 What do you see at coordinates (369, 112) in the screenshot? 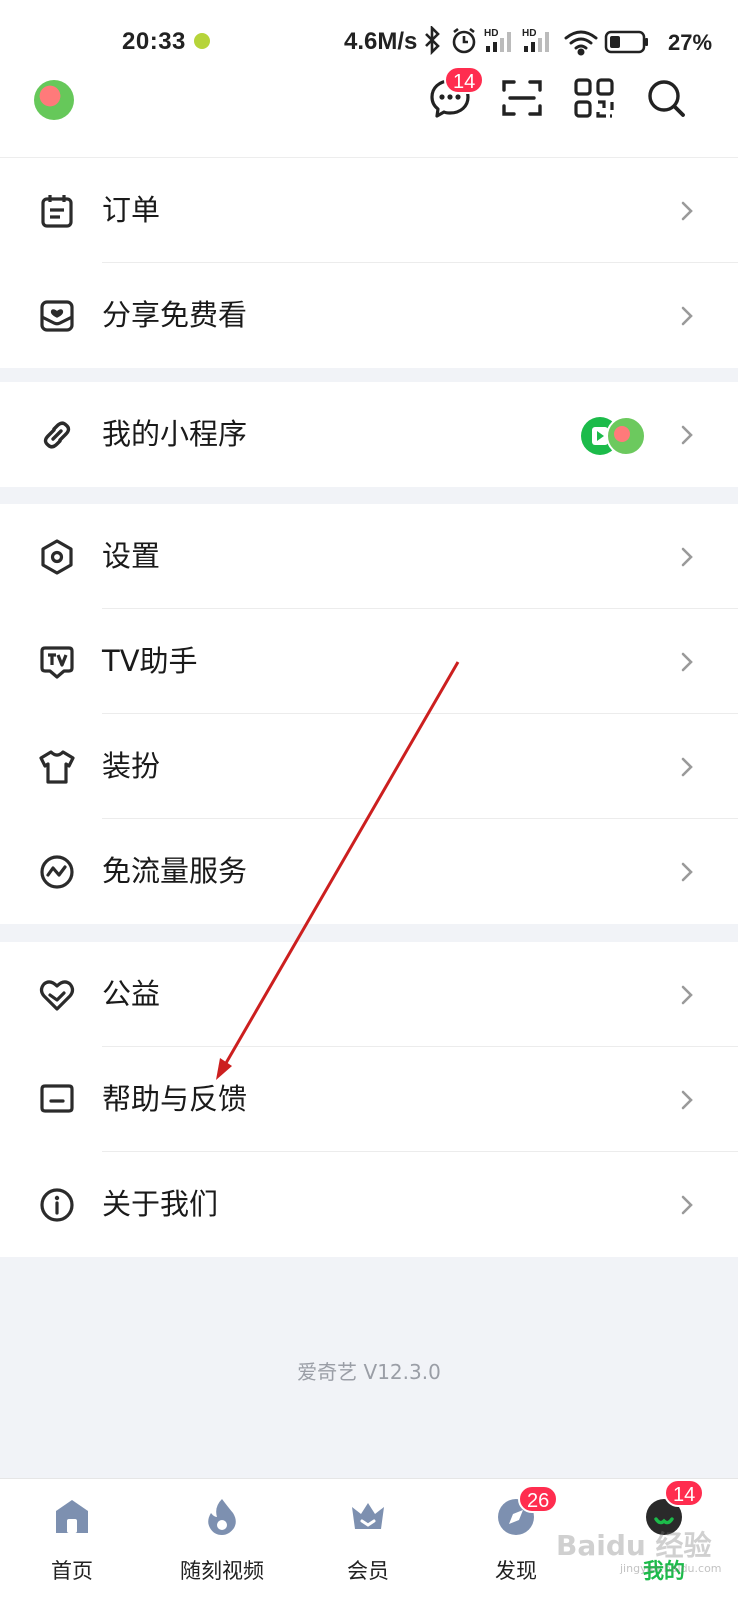
I see `top-header: 14` at bounding box center [369, 112].